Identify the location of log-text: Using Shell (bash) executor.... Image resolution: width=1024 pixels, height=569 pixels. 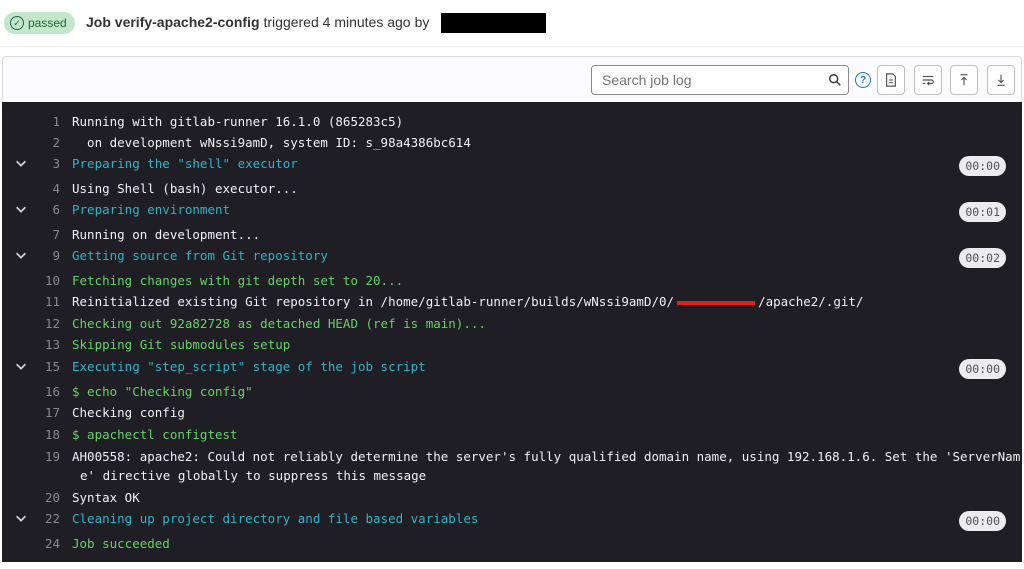
(185, 188).